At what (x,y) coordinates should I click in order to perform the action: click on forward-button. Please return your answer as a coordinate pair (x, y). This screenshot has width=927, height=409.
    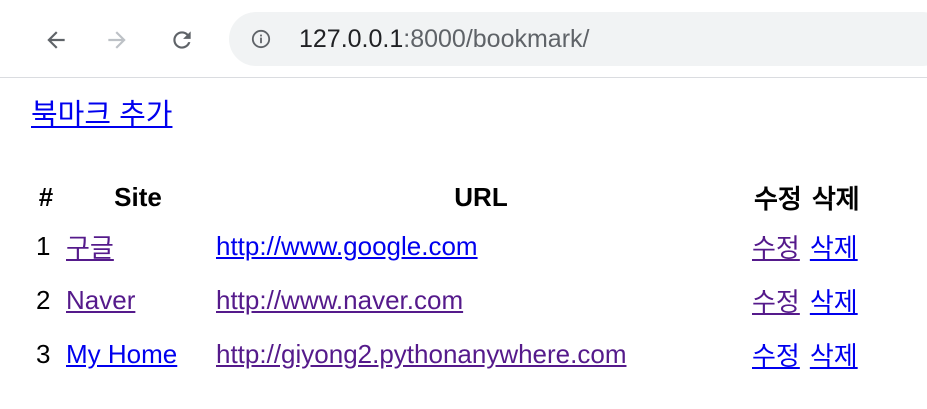
    Looking at the image, I should click on (117, 40).